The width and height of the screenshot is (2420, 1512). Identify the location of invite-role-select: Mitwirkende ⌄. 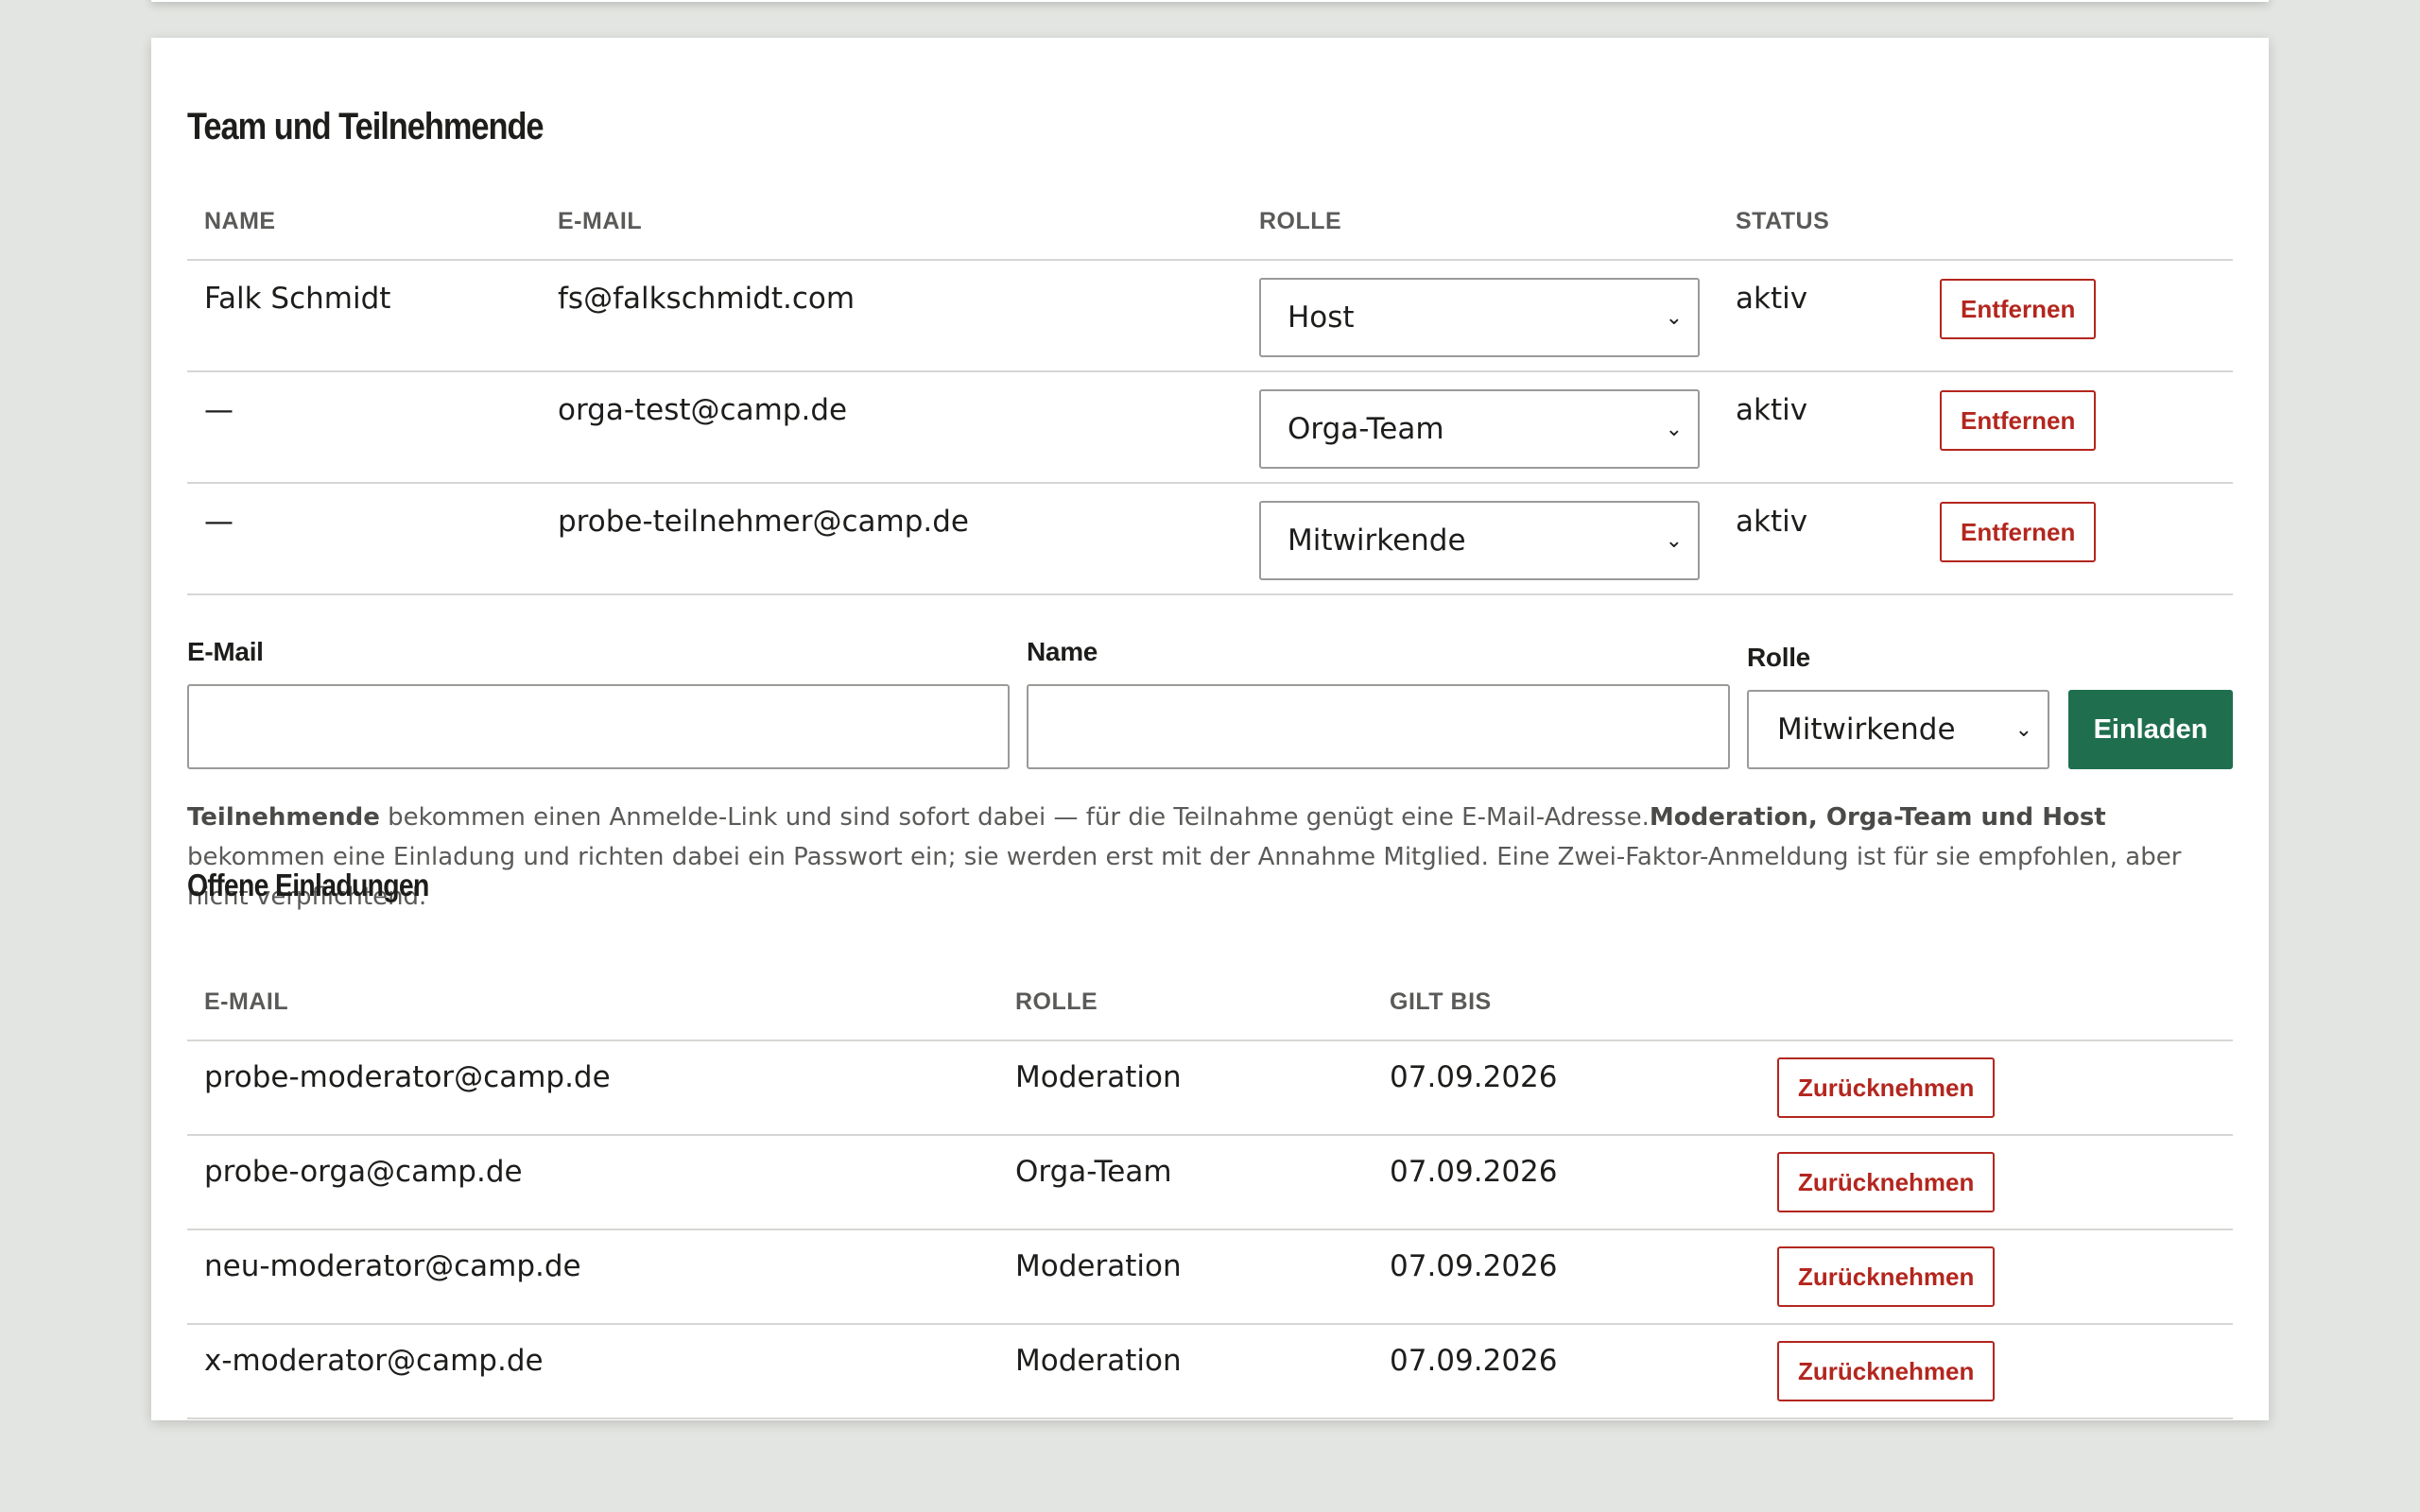
(1898, 729).